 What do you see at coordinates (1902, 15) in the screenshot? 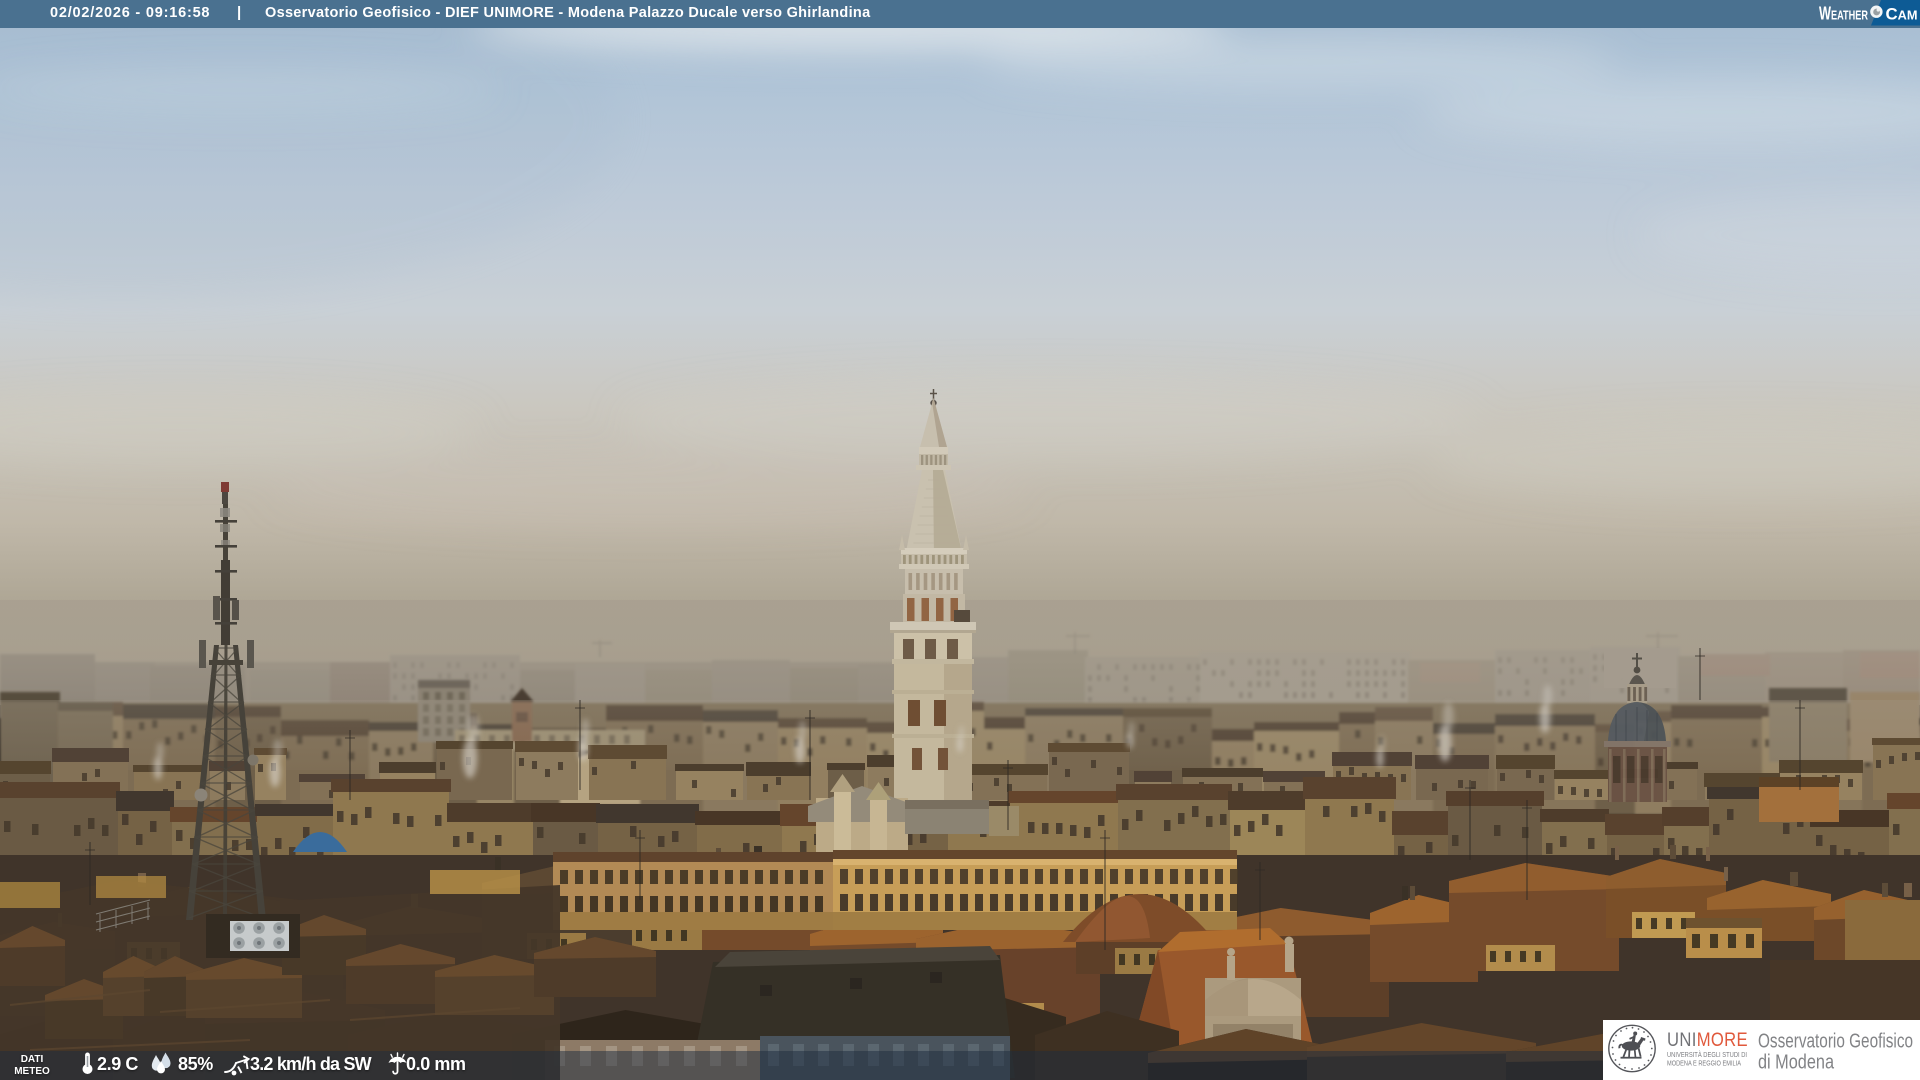
I see `svg-text: CAM` at bounding box center [1902, 15].